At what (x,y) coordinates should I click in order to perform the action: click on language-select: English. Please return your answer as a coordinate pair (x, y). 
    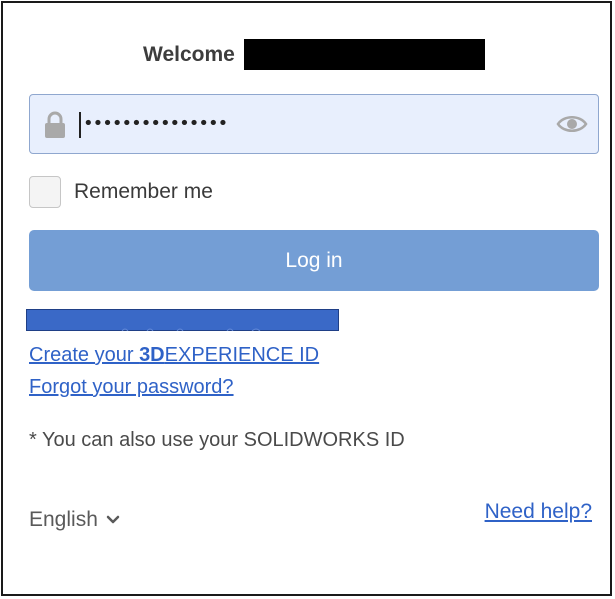
    Looking at the image, I should click on (74, 520).